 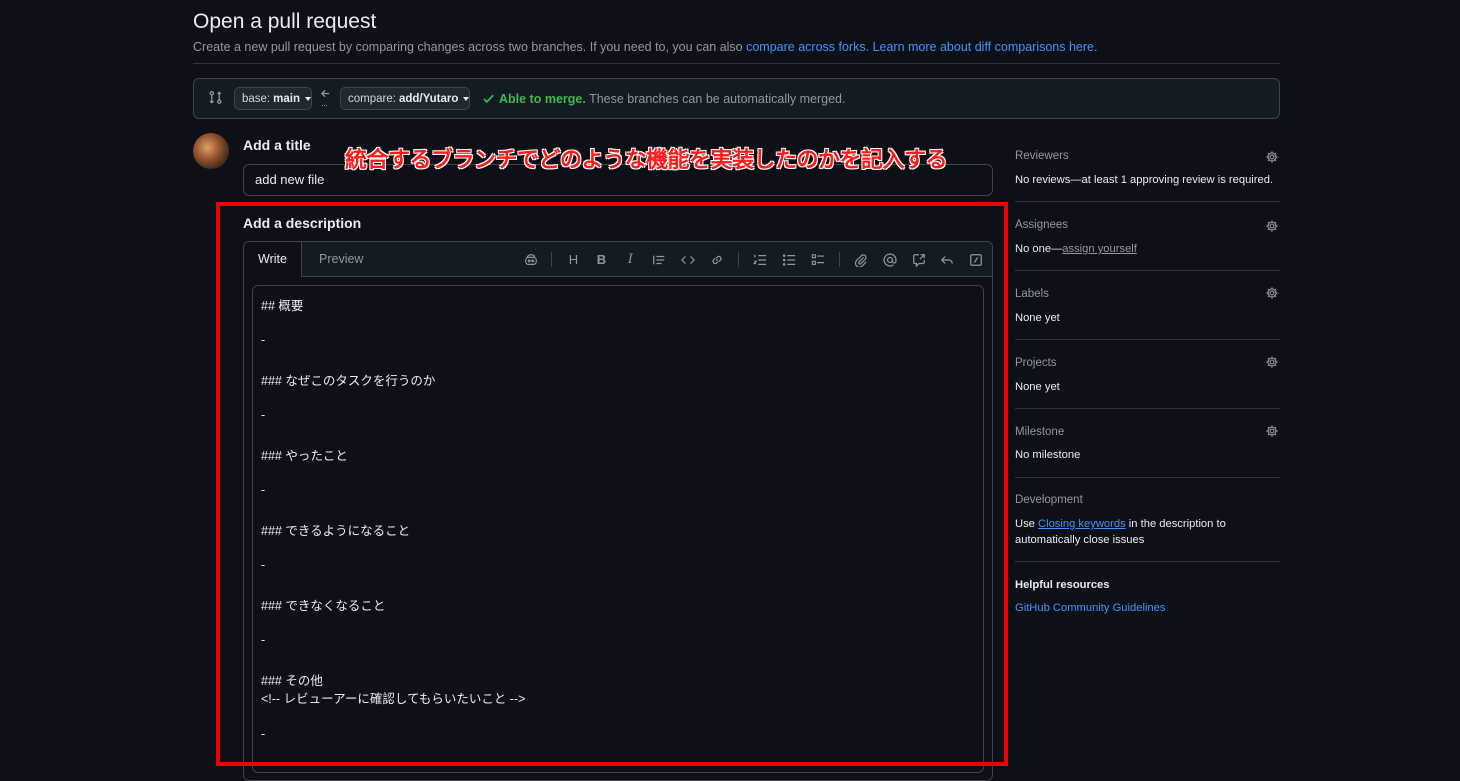 What do you see at coordinates (946, 259) in the screenshot?
I see `reply-icon` at bounding box center [946, 259].